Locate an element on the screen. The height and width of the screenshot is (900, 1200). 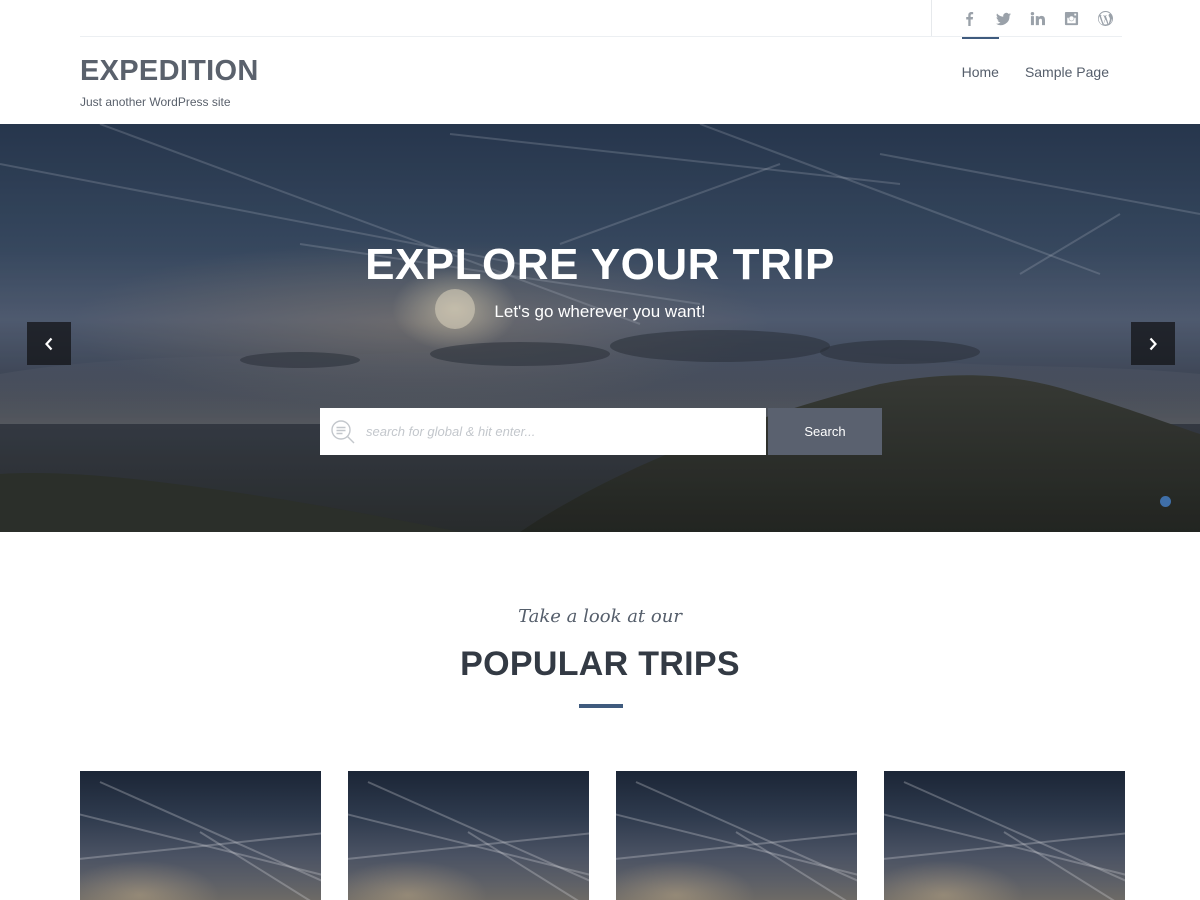
site-title: EXPEDITION is located at coordinates (169, 71).